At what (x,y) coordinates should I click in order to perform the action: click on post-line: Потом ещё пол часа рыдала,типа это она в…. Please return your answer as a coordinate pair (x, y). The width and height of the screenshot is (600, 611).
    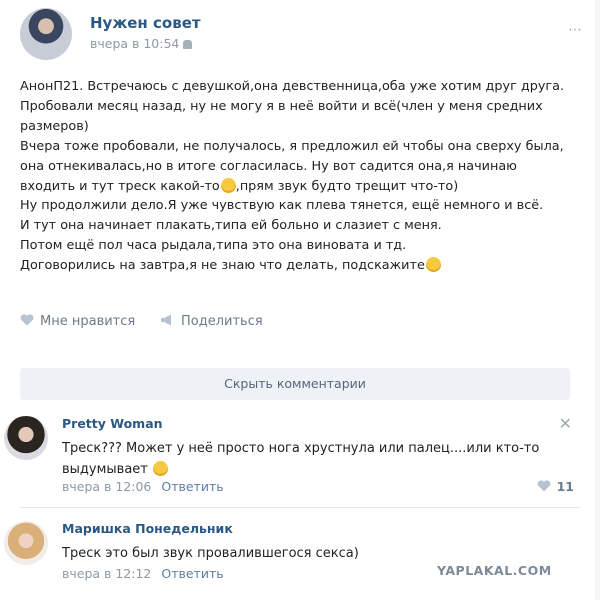
    Looking at the image, I should click on (213, 246).